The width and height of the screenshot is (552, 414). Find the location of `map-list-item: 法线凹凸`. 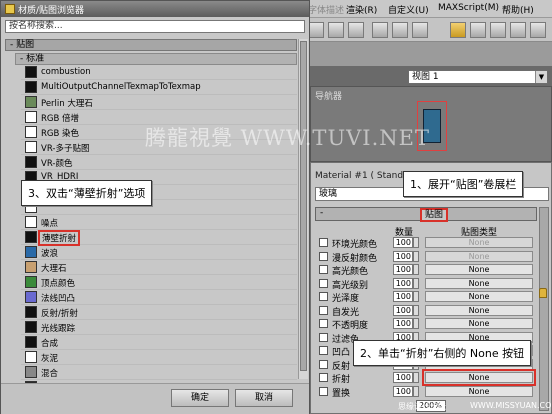

map-list-item: 法线凹凸 is located at coordinates (159, 297).